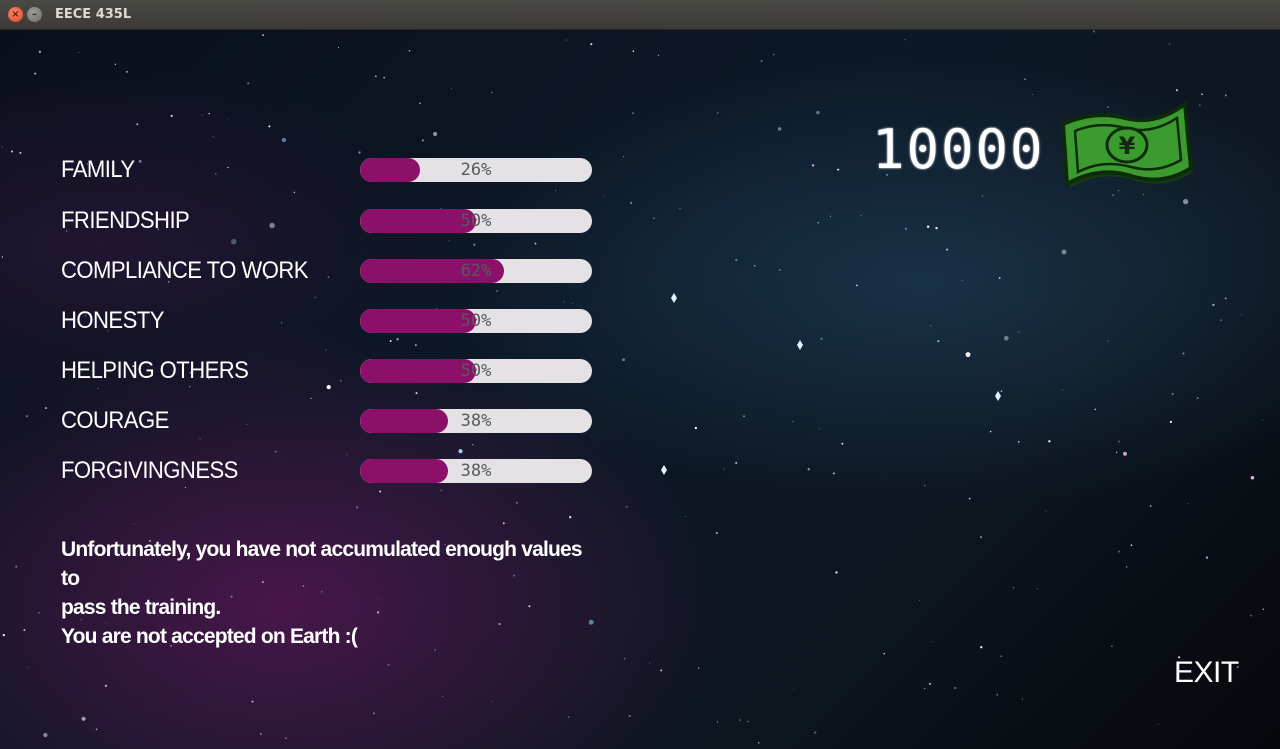  What do you see at coordinates (98, 169) in the screenshot?
I see `value-label: FAMILY` at bounding box center [98, 169].